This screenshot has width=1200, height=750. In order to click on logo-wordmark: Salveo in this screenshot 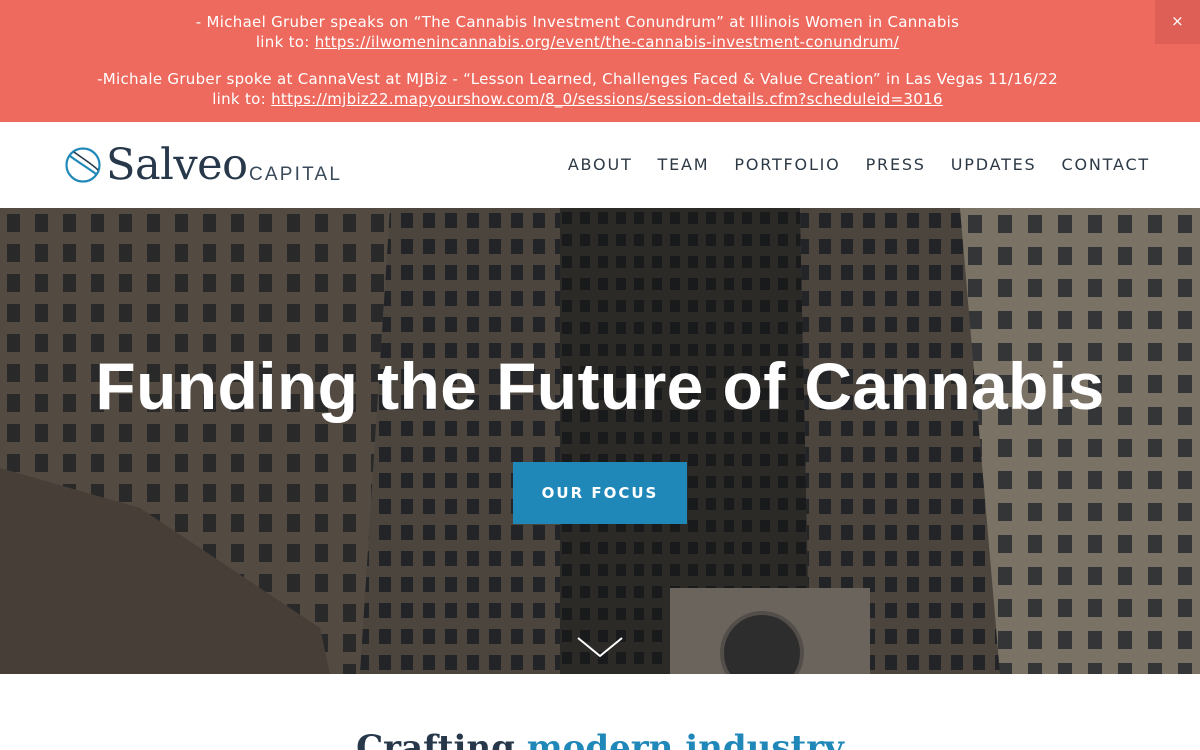, I will do `click(177, 165)`.